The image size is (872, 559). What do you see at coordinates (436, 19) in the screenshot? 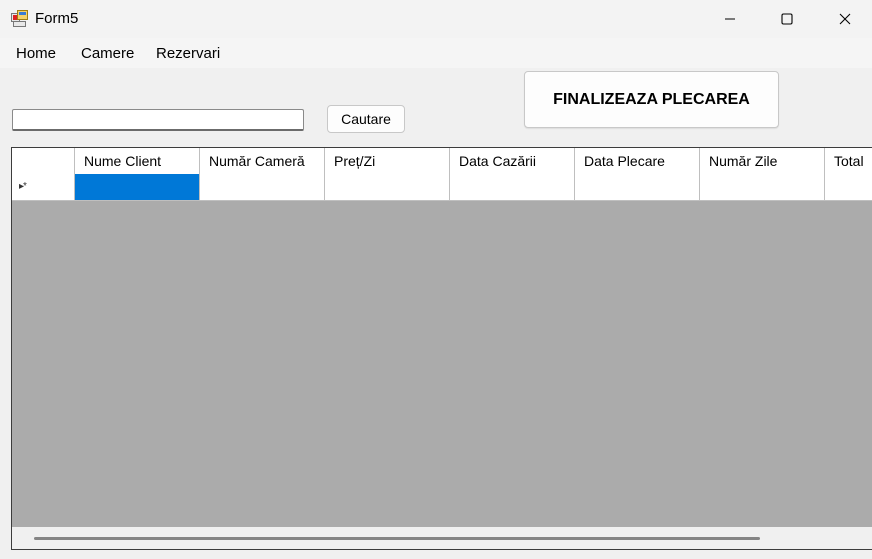
I see `title-bar: Form5` at bounding box center [436, 19].